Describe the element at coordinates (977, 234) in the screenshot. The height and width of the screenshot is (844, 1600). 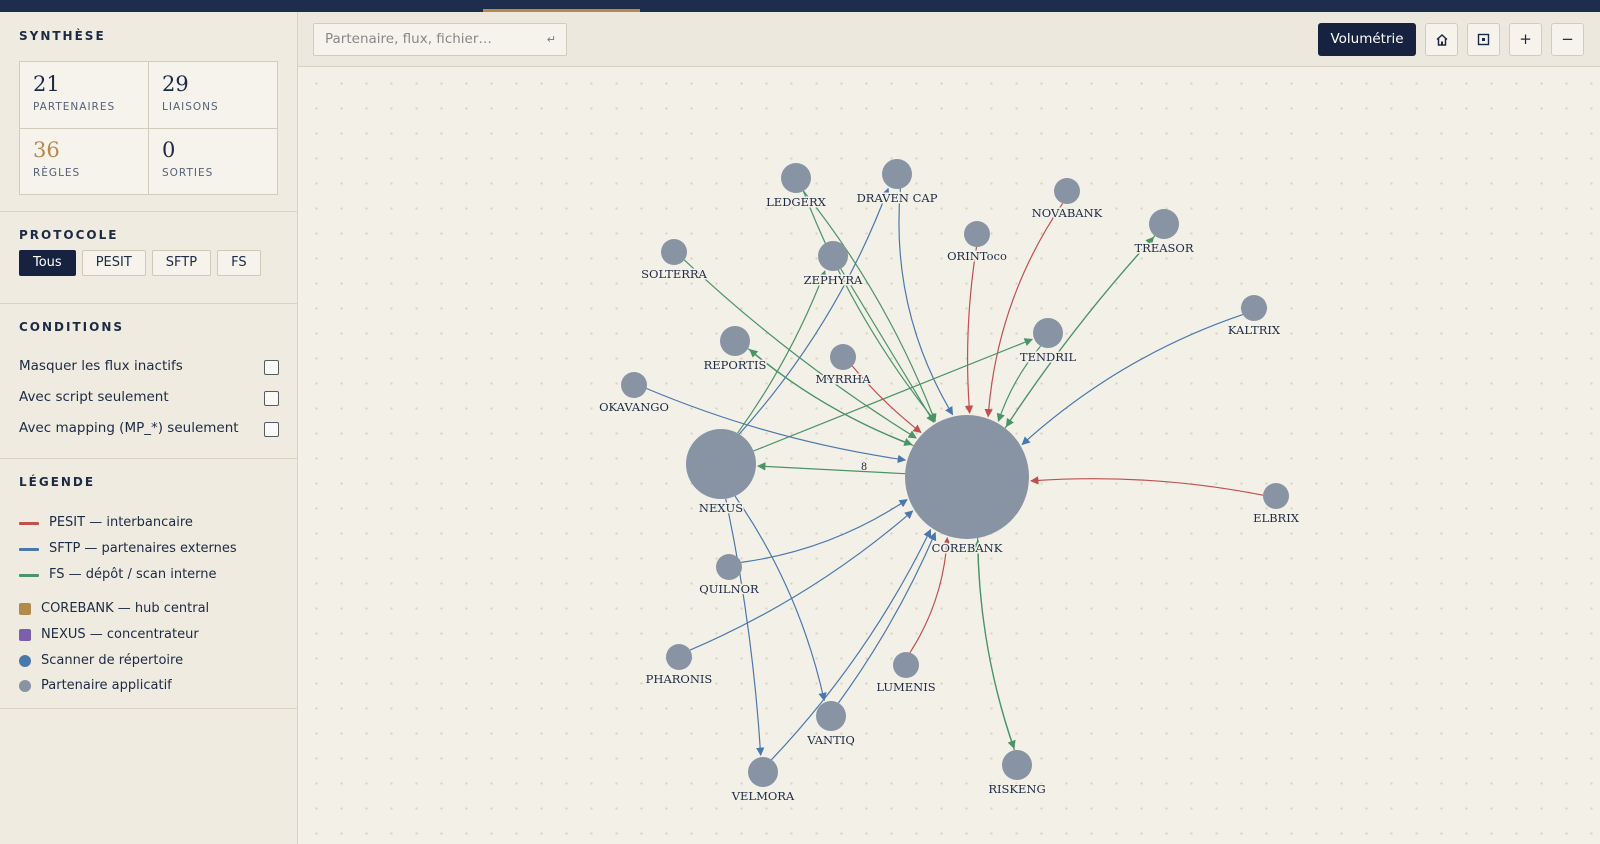
I see `node-orintoco` at that location.